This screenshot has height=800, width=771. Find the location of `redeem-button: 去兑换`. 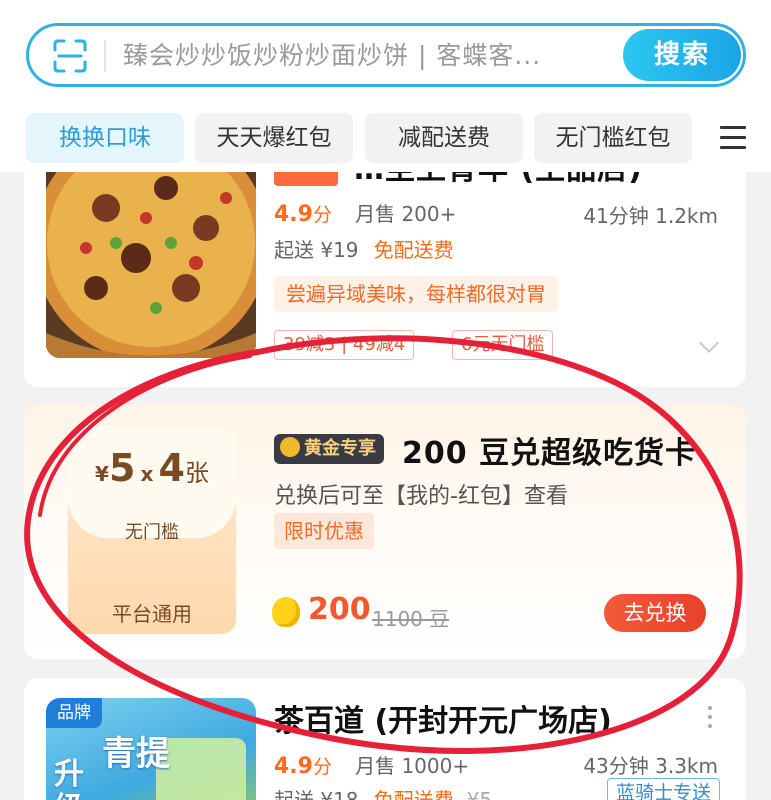

redeem-button: 去兑换 is located at coordinates (655, 613).